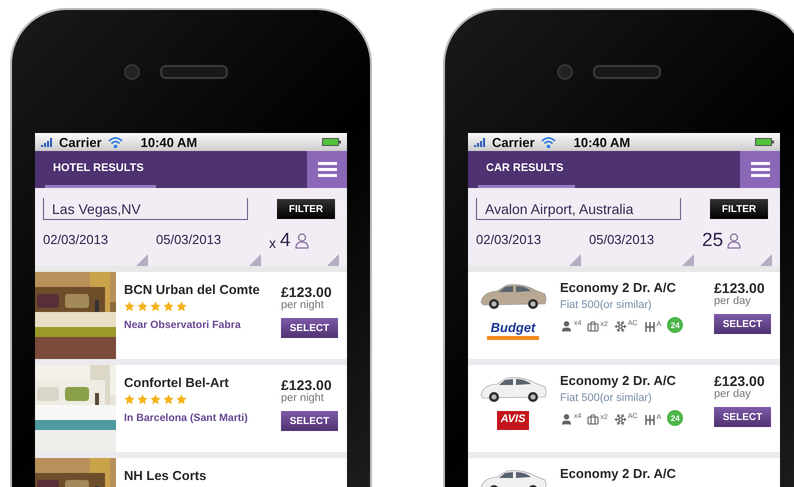 This screenshot has width=794, height=487. Describe the element at coordinates (713, 241) in the screenshot. I see `guest-count: 25` at that location.